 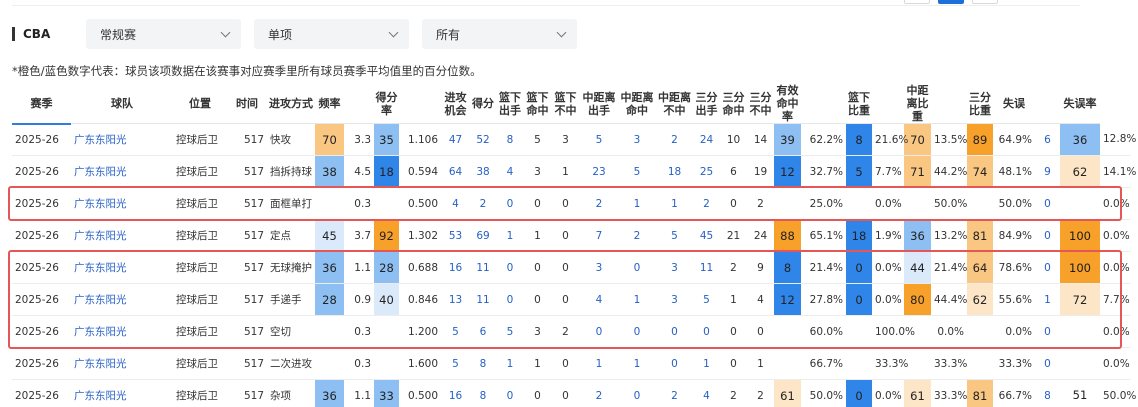 I want to click on rim-made-cell: 0, so click(x=537, y=393).